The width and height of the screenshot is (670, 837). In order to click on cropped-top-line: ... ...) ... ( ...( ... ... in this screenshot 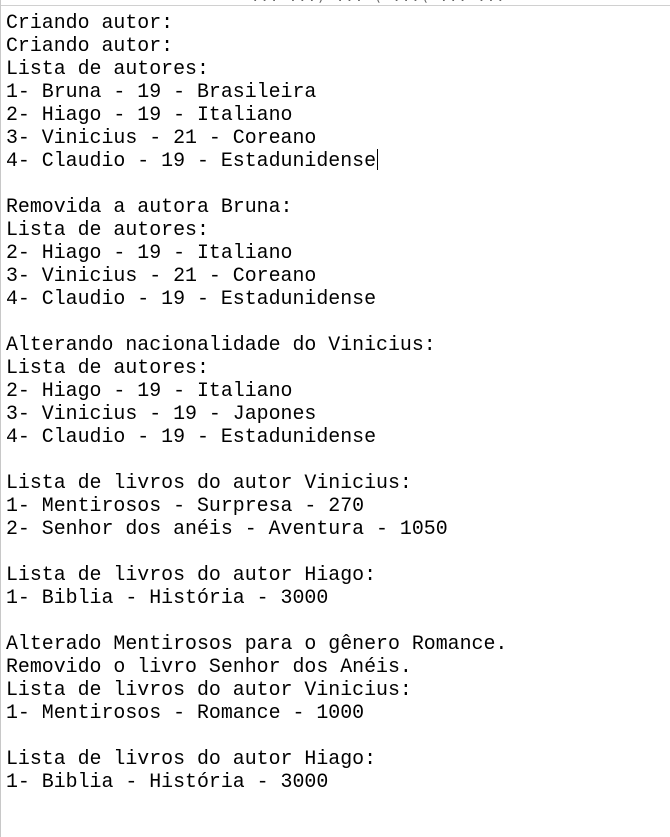, I will do `click(335, 3)`.